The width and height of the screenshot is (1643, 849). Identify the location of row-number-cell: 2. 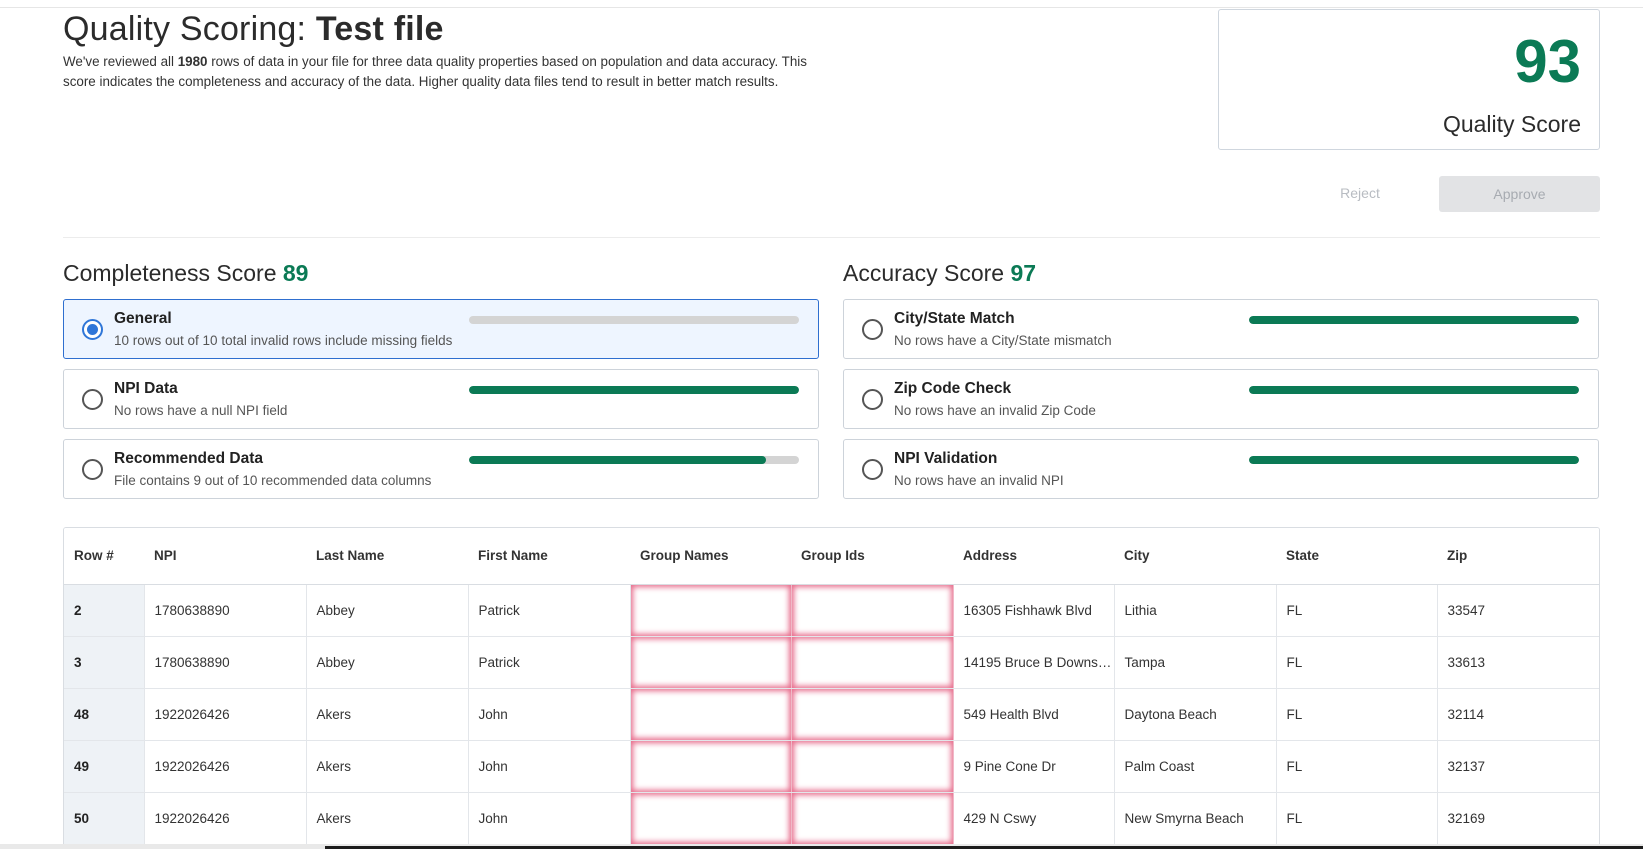
(104, 610).